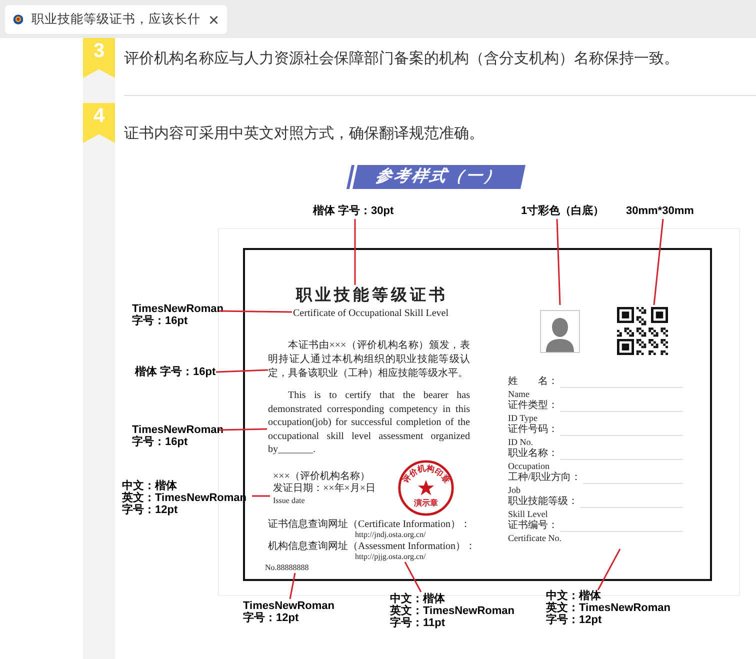  Describe the element at coordinates (99, 123) in the screenshot. I see `step-number-marker: 4` at that location.